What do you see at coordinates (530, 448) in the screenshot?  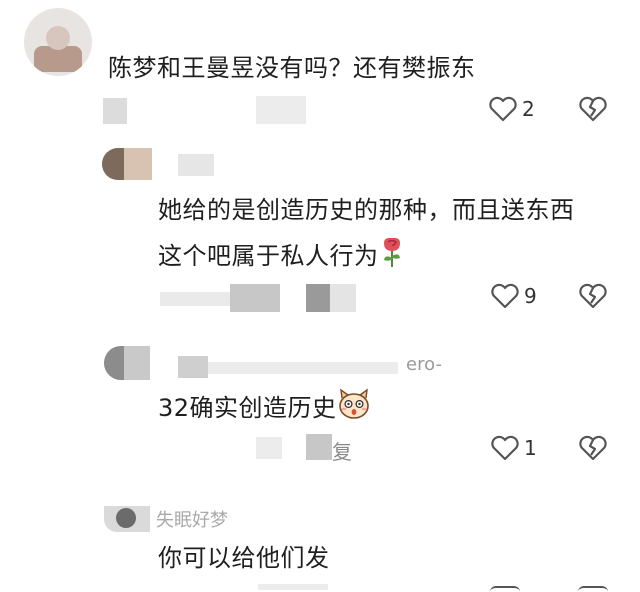 I see `like-count: 1` at bounding box center [530, 448].